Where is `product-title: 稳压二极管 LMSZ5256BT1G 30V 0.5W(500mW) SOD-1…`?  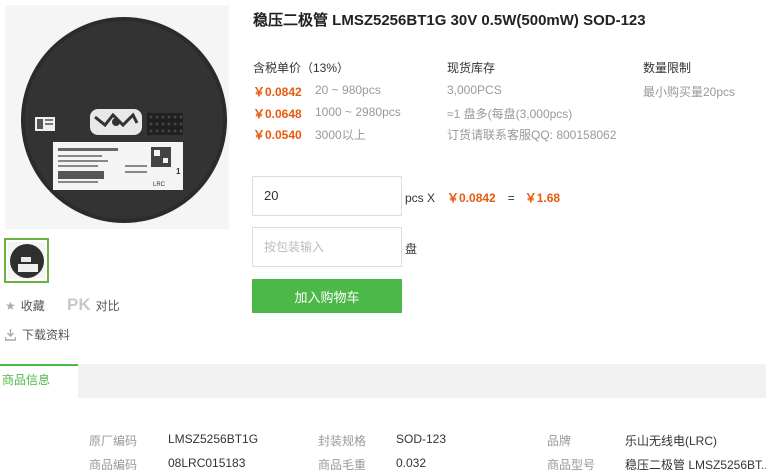
product-title: 稳压二极管 LMSZ5256BT1G 30V 0.5W(500mW) SOD-1… is located at coordinates (449, 20).